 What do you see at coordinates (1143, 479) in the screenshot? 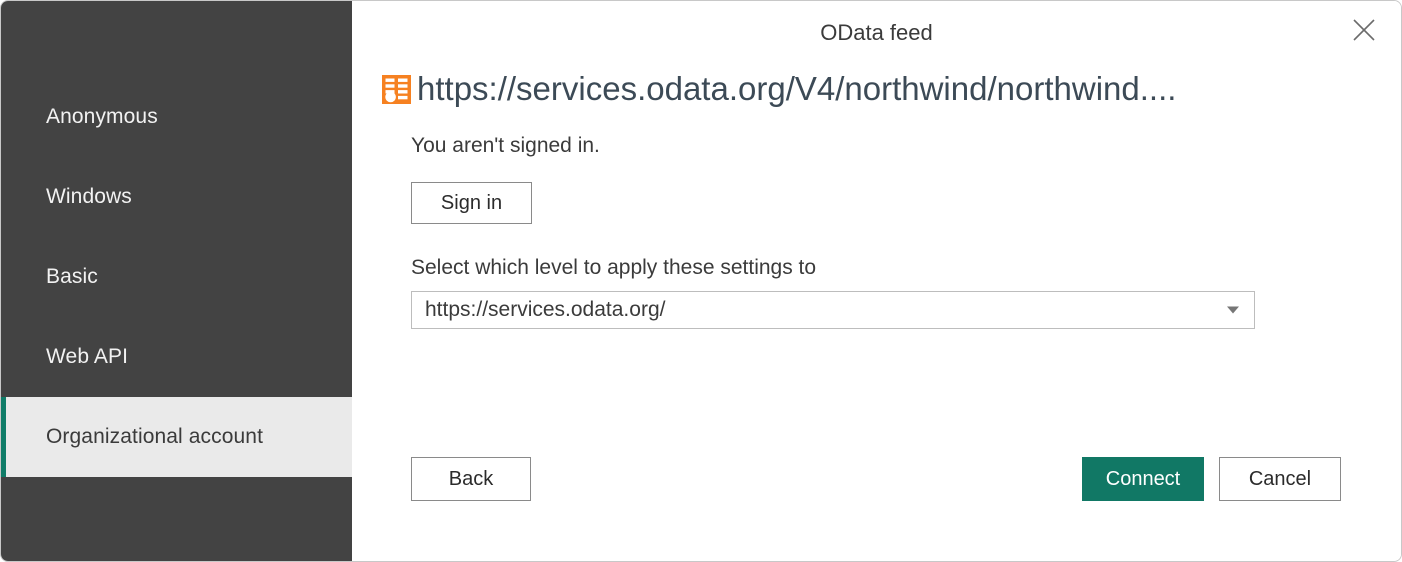
I see `connect-button: Connect` at bounding box center [1143, 479].